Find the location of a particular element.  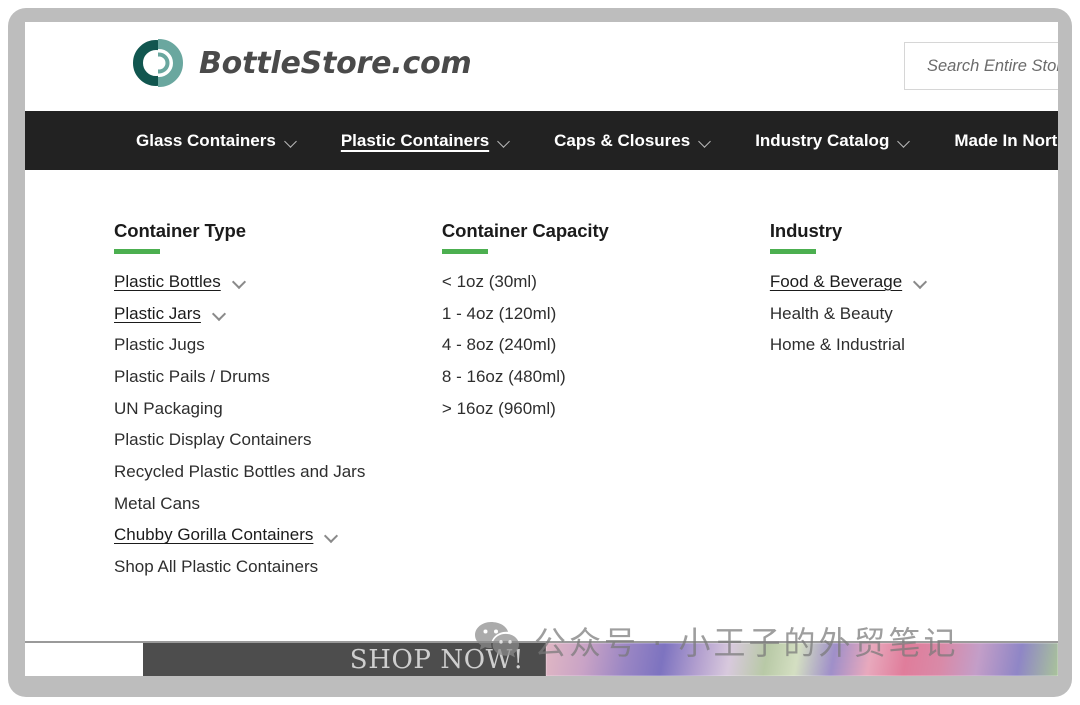

menu-item-recycled-plastic-bottles-and-jars: Recycled Plastic Bottles and Jars is located at coordinates (278, 472).